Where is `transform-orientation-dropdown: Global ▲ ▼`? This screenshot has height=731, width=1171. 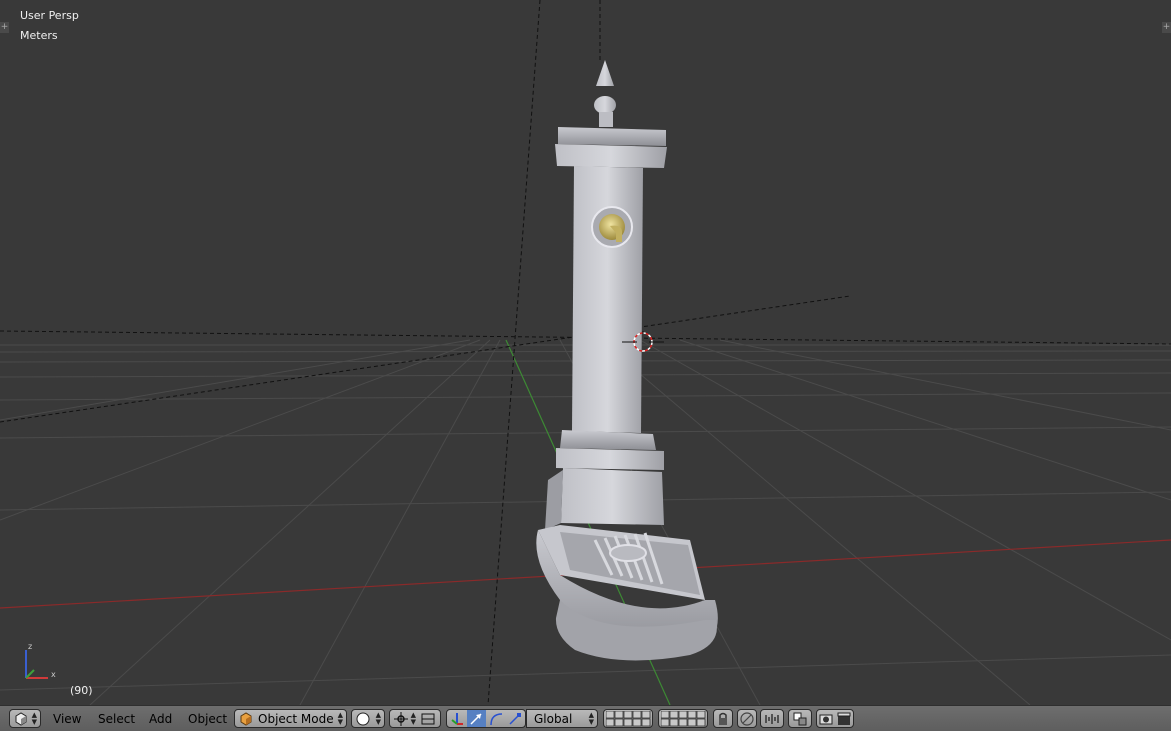 transform-orientation-dropdown: Global ▲ ▼ is located at coordinates (562, 718).